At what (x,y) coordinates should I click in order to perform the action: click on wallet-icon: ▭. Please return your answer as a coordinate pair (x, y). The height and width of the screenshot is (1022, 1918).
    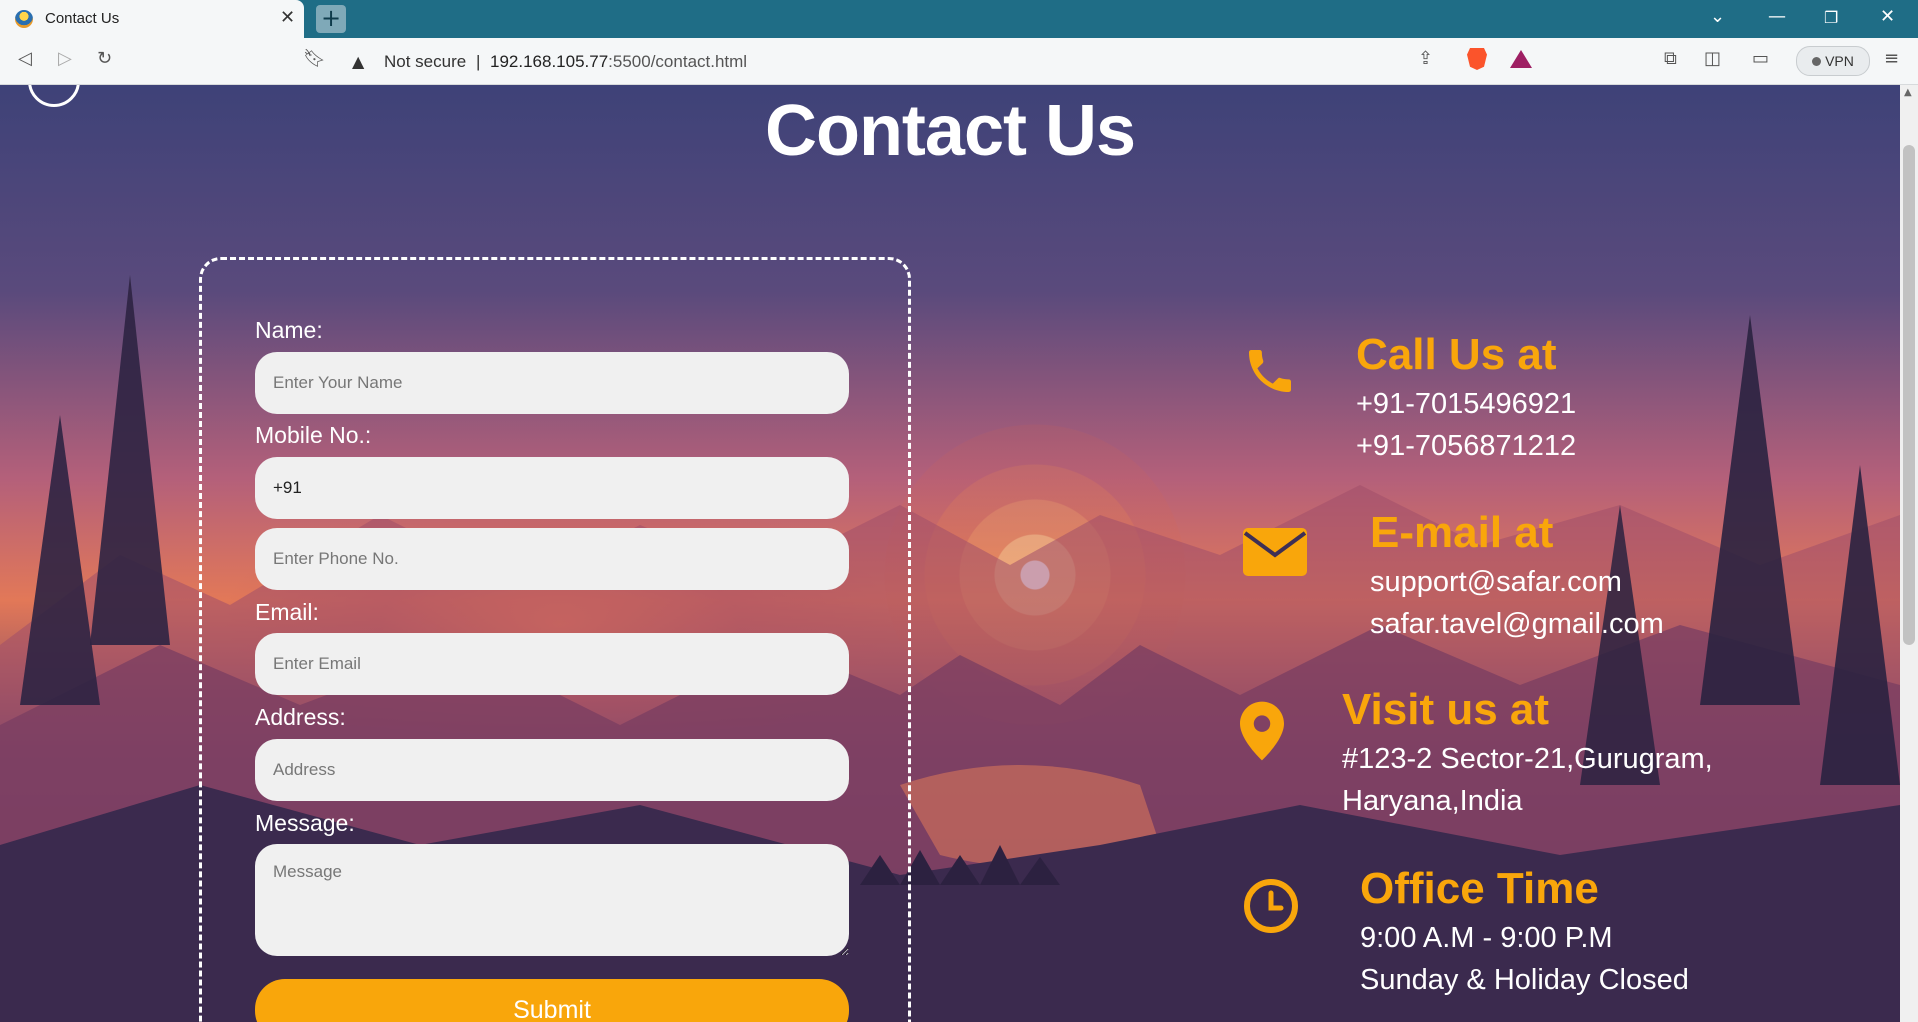
    Looking at the image, I should click on (1760, 59).